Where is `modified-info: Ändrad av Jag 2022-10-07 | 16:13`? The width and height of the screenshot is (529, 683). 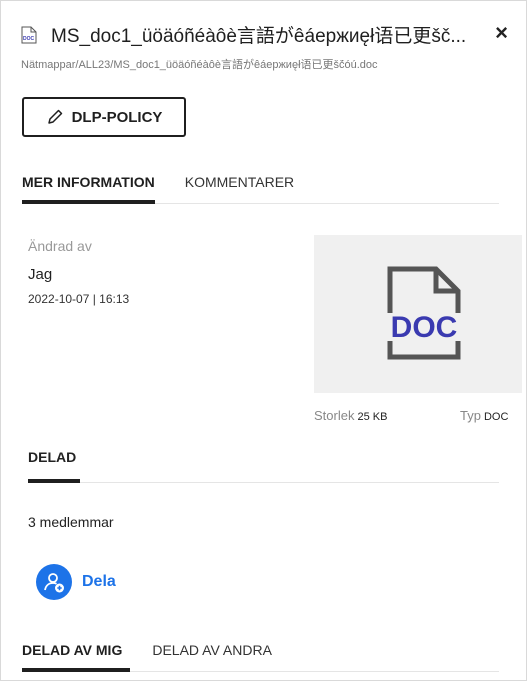 modified-info: Ändrad av Jag 2022-10-07 | 16:13 is located at coordinates (78, 272).